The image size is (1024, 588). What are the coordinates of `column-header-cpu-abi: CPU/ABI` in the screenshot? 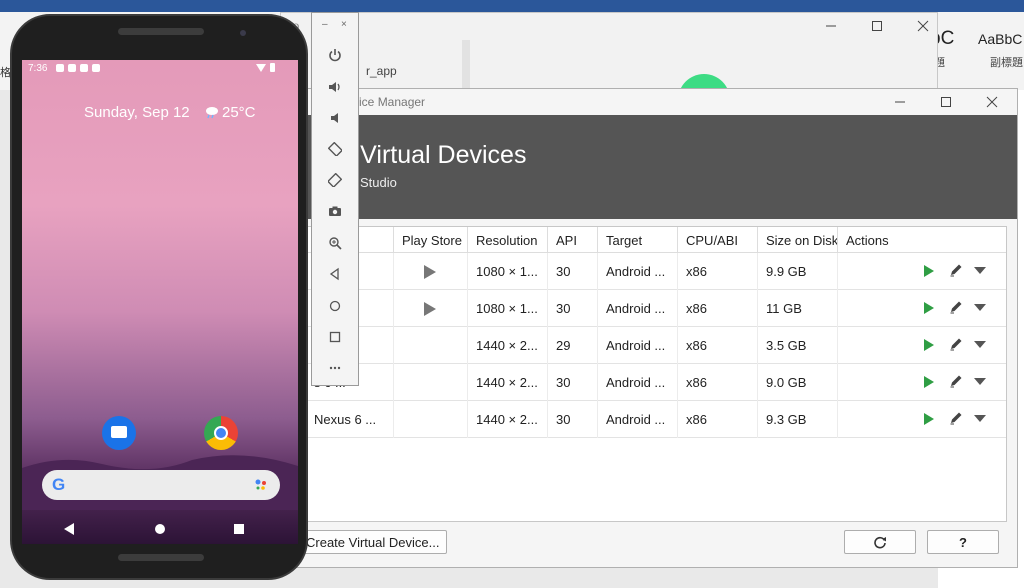 It's located at (718, 240).